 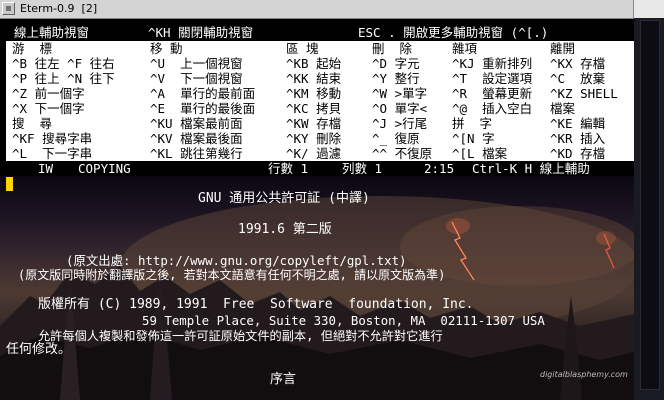 What do you see at coordinates (196, 78) in the screenshot?
I see `help-cell-move: ^V 下一個視窗` at bounding box center [196, 78].